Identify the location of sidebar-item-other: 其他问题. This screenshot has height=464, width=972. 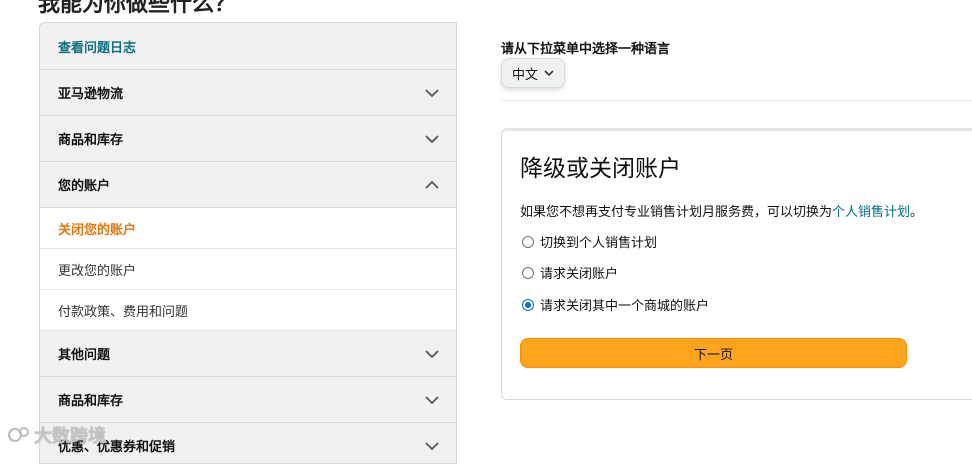
(248, 354).